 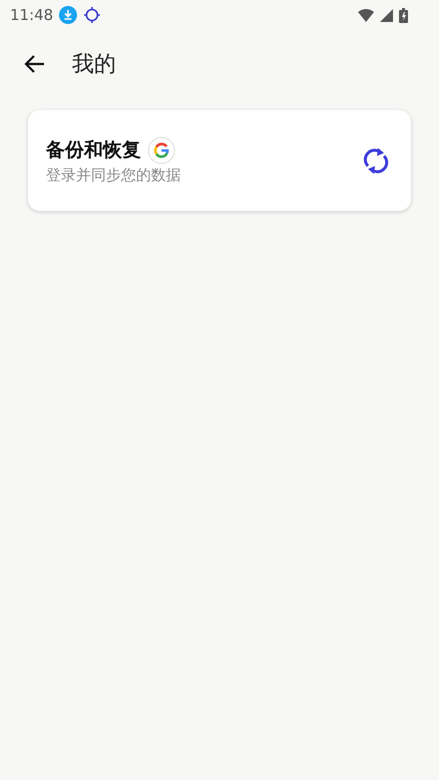 I want to click on colored-ring-icon, so click(x=161, y=150).